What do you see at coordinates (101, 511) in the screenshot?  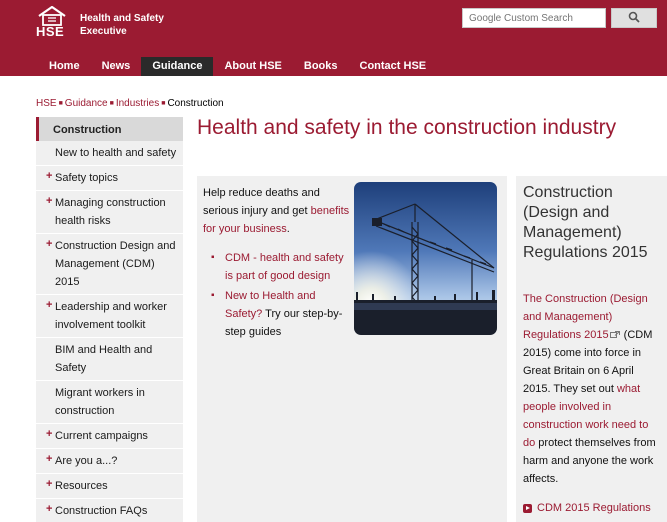 I see `sidebar-item-label: Construction FAQs` at bounding box center [101, 511].